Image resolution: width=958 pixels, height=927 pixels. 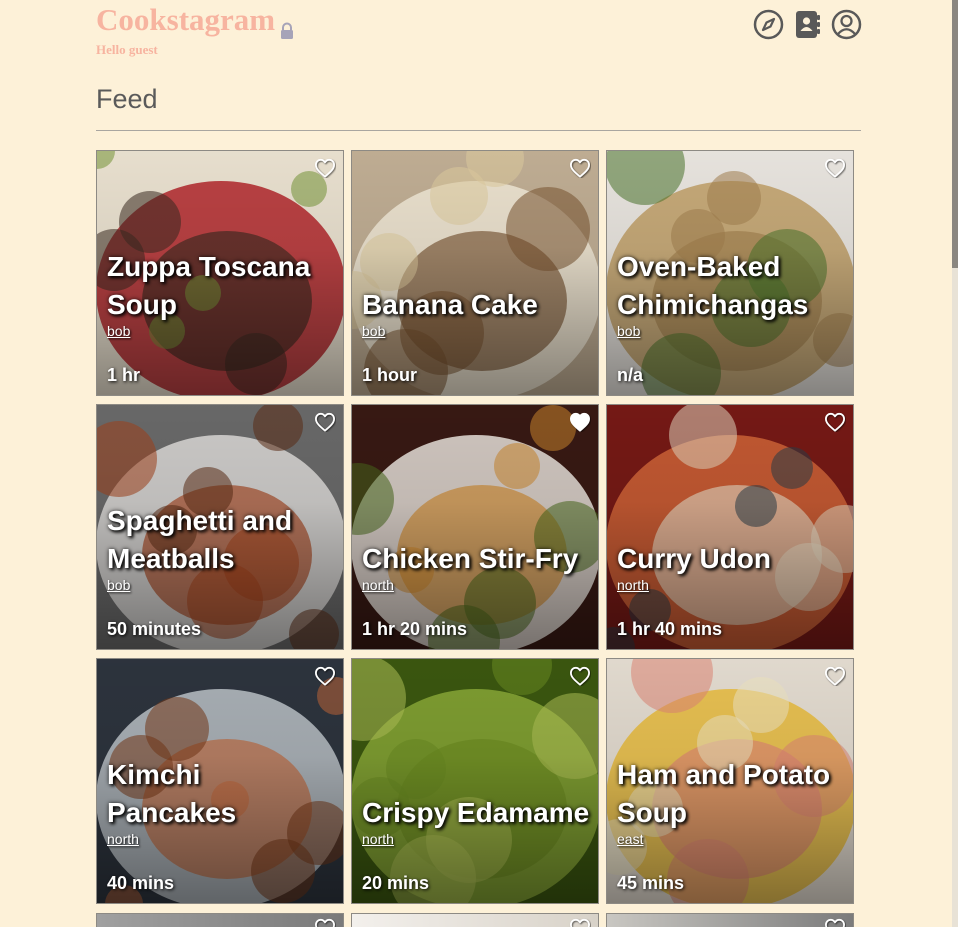 I want to click on recipe-title: Banana Cake, so click(x=450, y=304).